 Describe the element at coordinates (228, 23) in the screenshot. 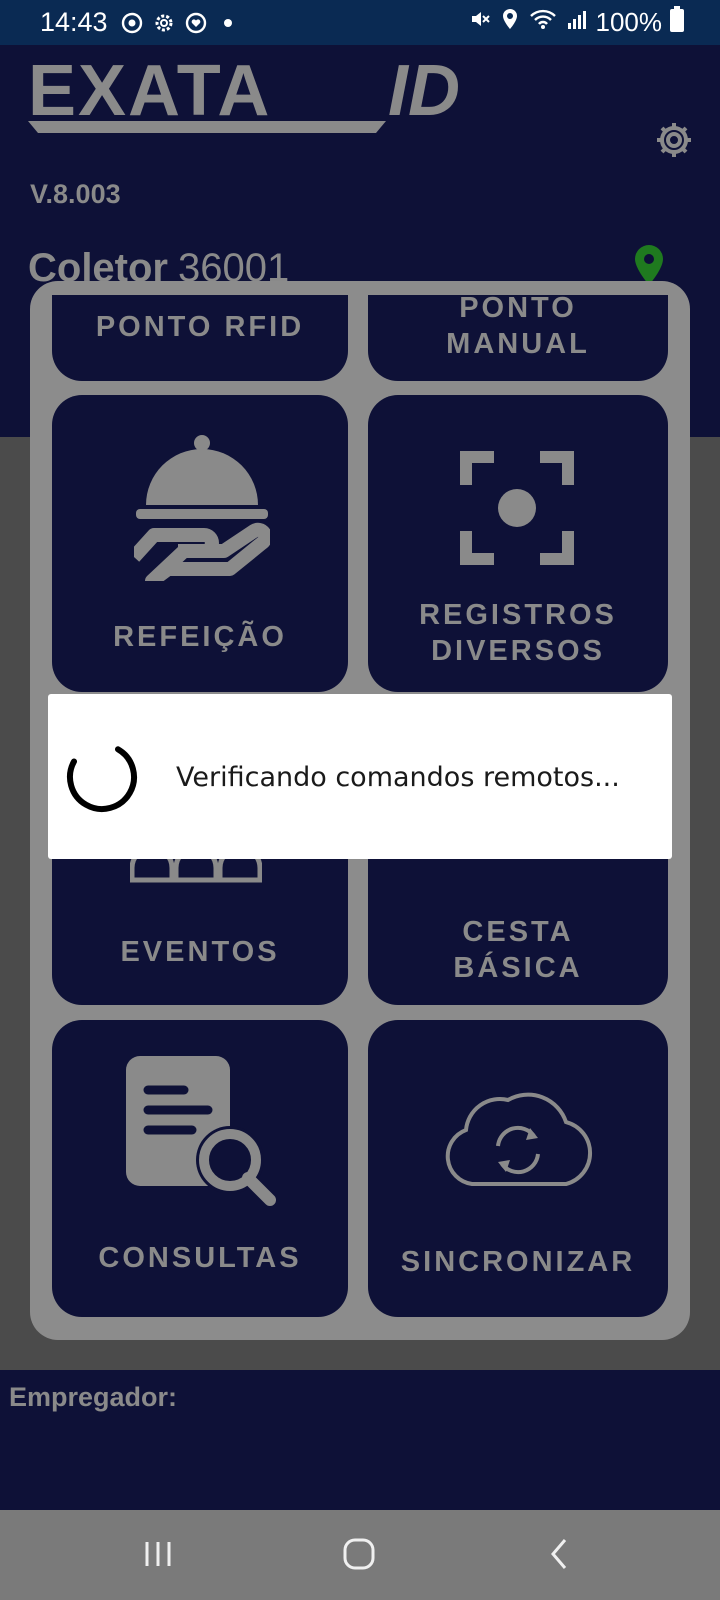

I see `dot-icon` at that location.